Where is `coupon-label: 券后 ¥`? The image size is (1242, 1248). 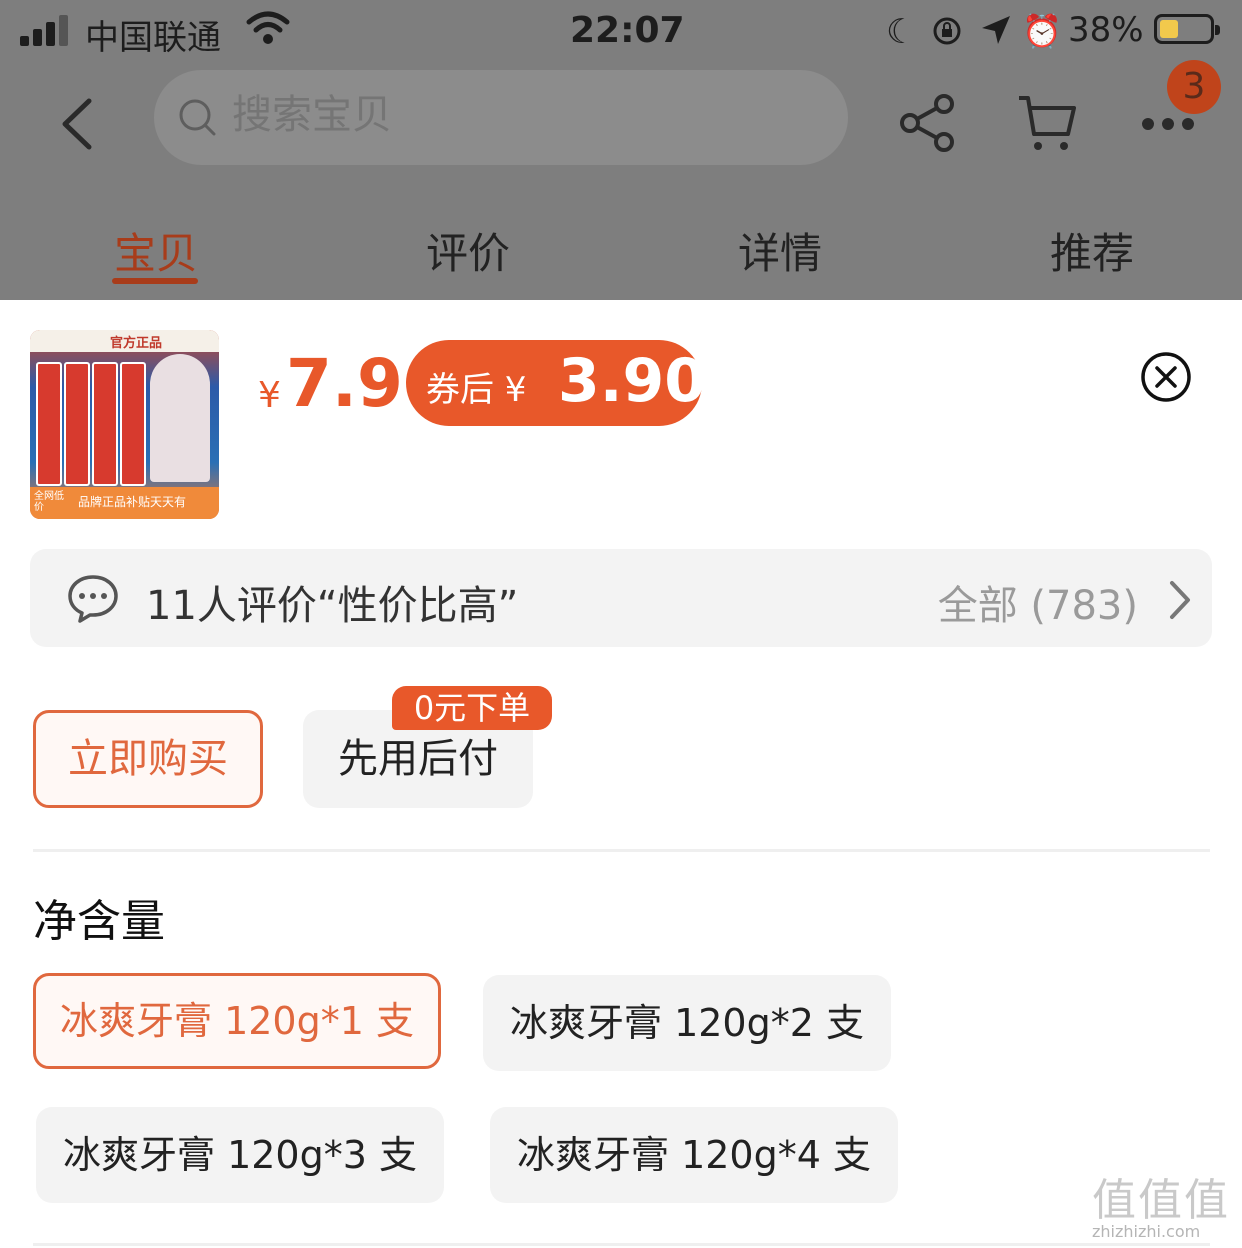 coupon-label: 券后 ¥ is located at coordinates (476, 390).